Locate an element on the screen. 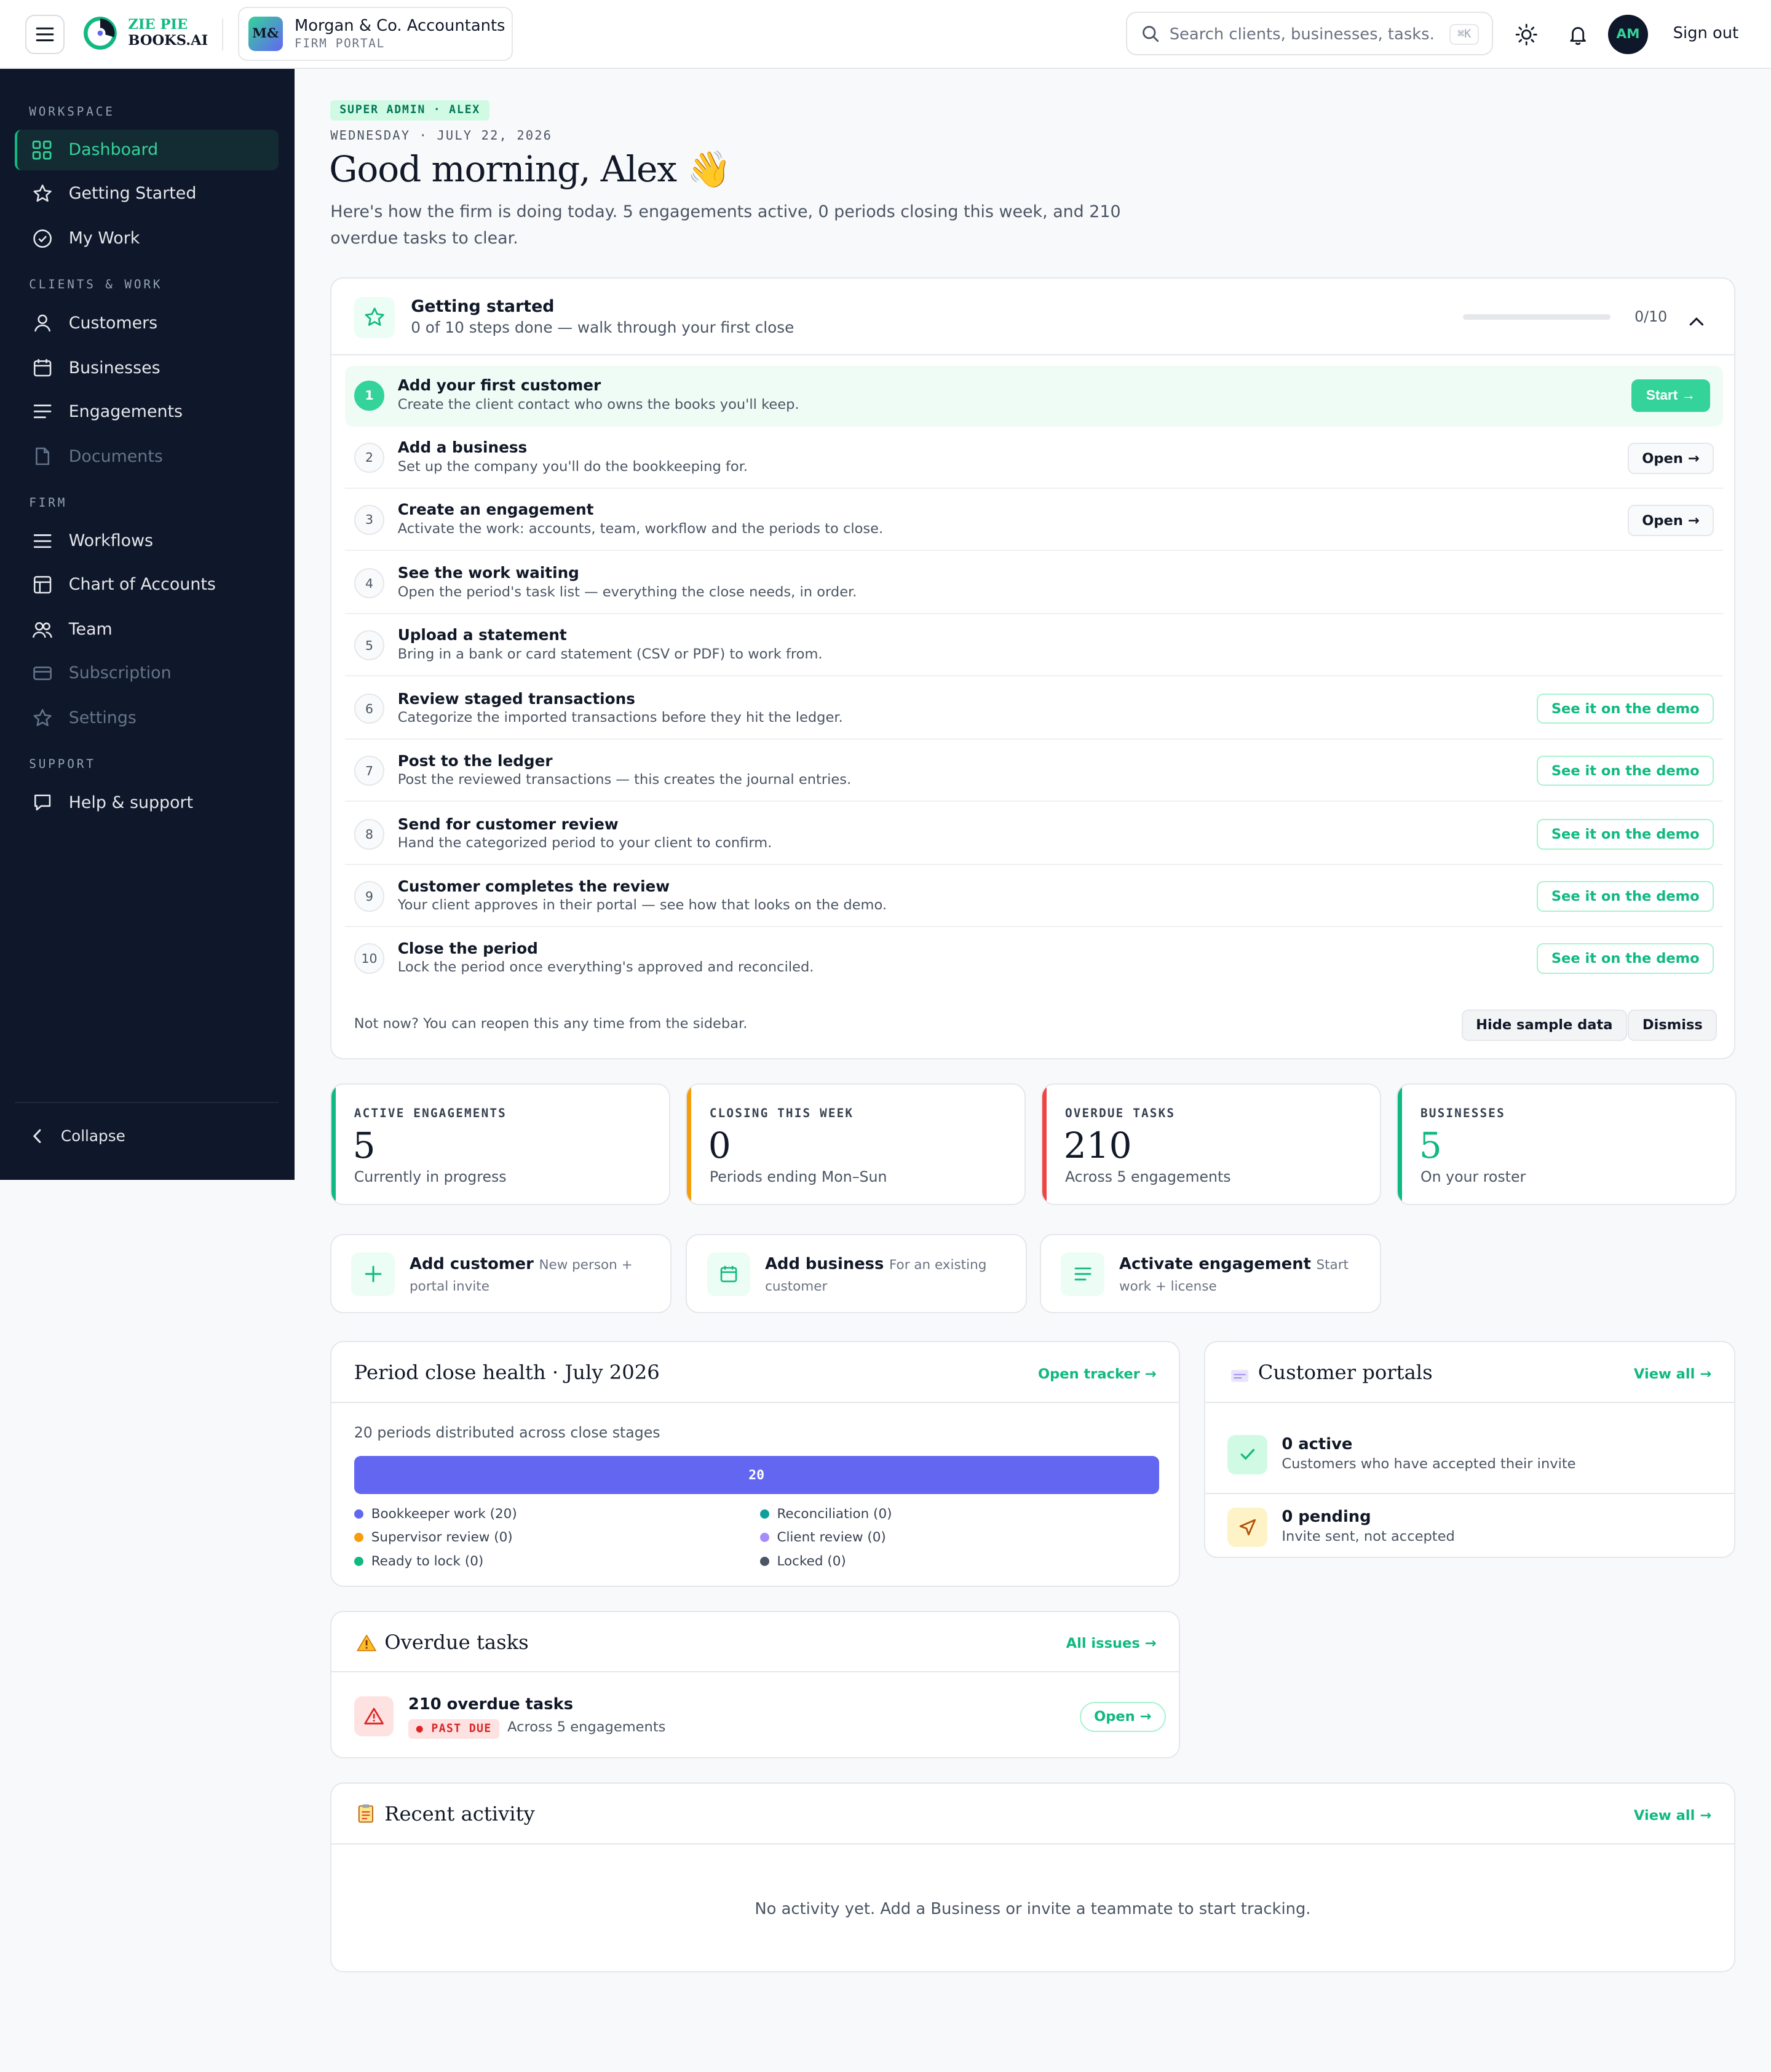  add-business-action: Add business For an existing customer is located at coordinates (856, 1274).